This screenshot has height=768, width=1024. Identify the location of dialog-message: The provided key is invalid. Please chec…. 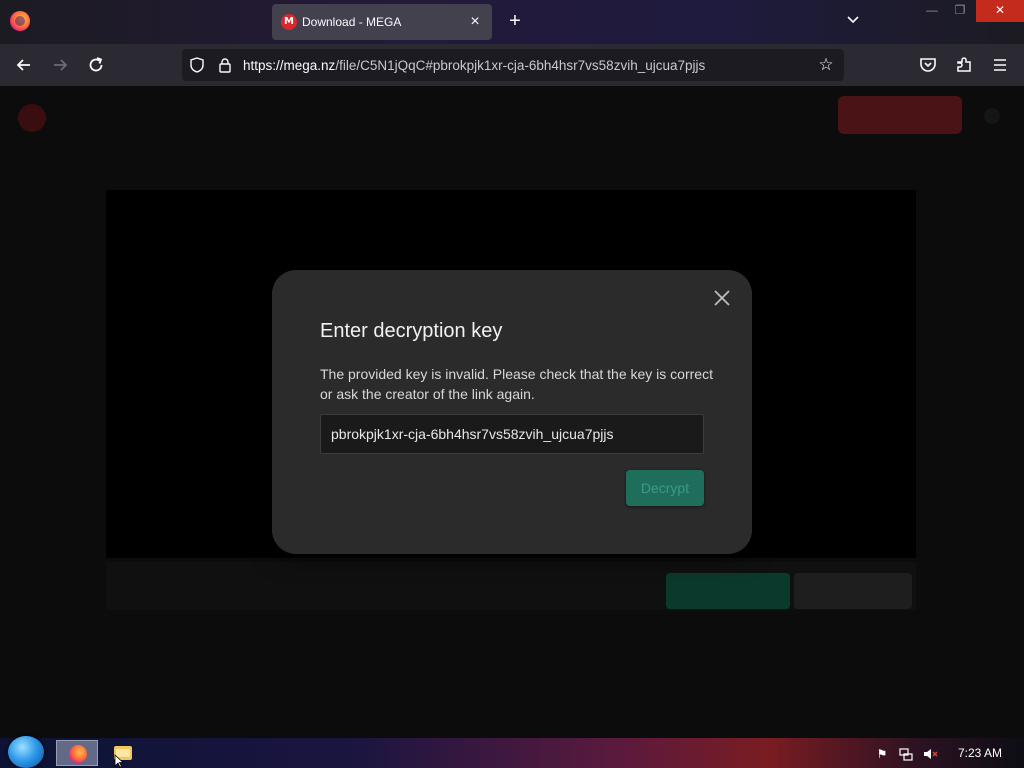
(516, 384).